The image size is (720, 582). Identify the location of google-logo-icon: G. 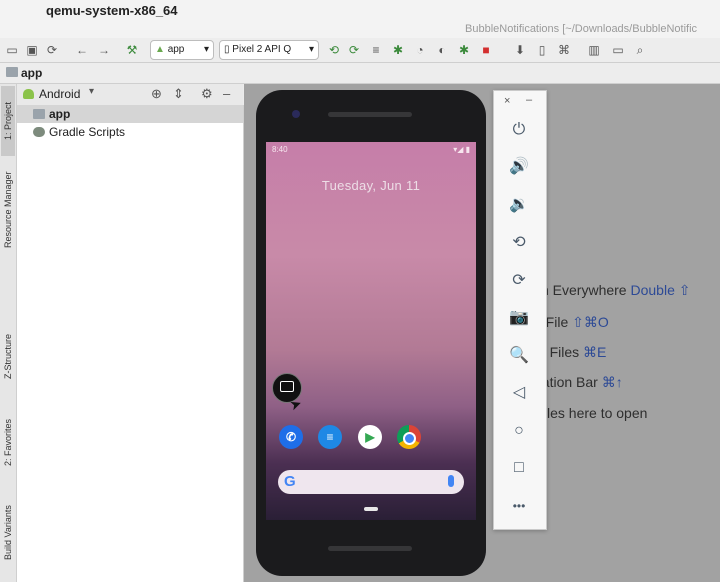
(290, 481).